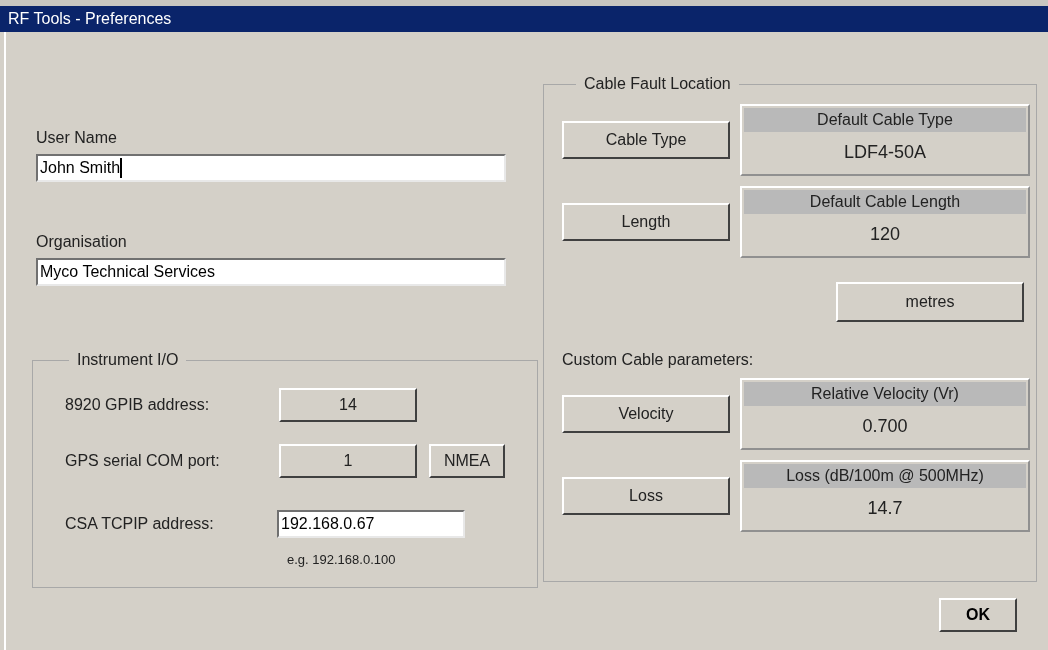 The height and width of the screenshot is (650, 1048). Describe the element at coordinates (271, 272) in the screenshot. I see `text-field: Myco Technical Services` at that location.